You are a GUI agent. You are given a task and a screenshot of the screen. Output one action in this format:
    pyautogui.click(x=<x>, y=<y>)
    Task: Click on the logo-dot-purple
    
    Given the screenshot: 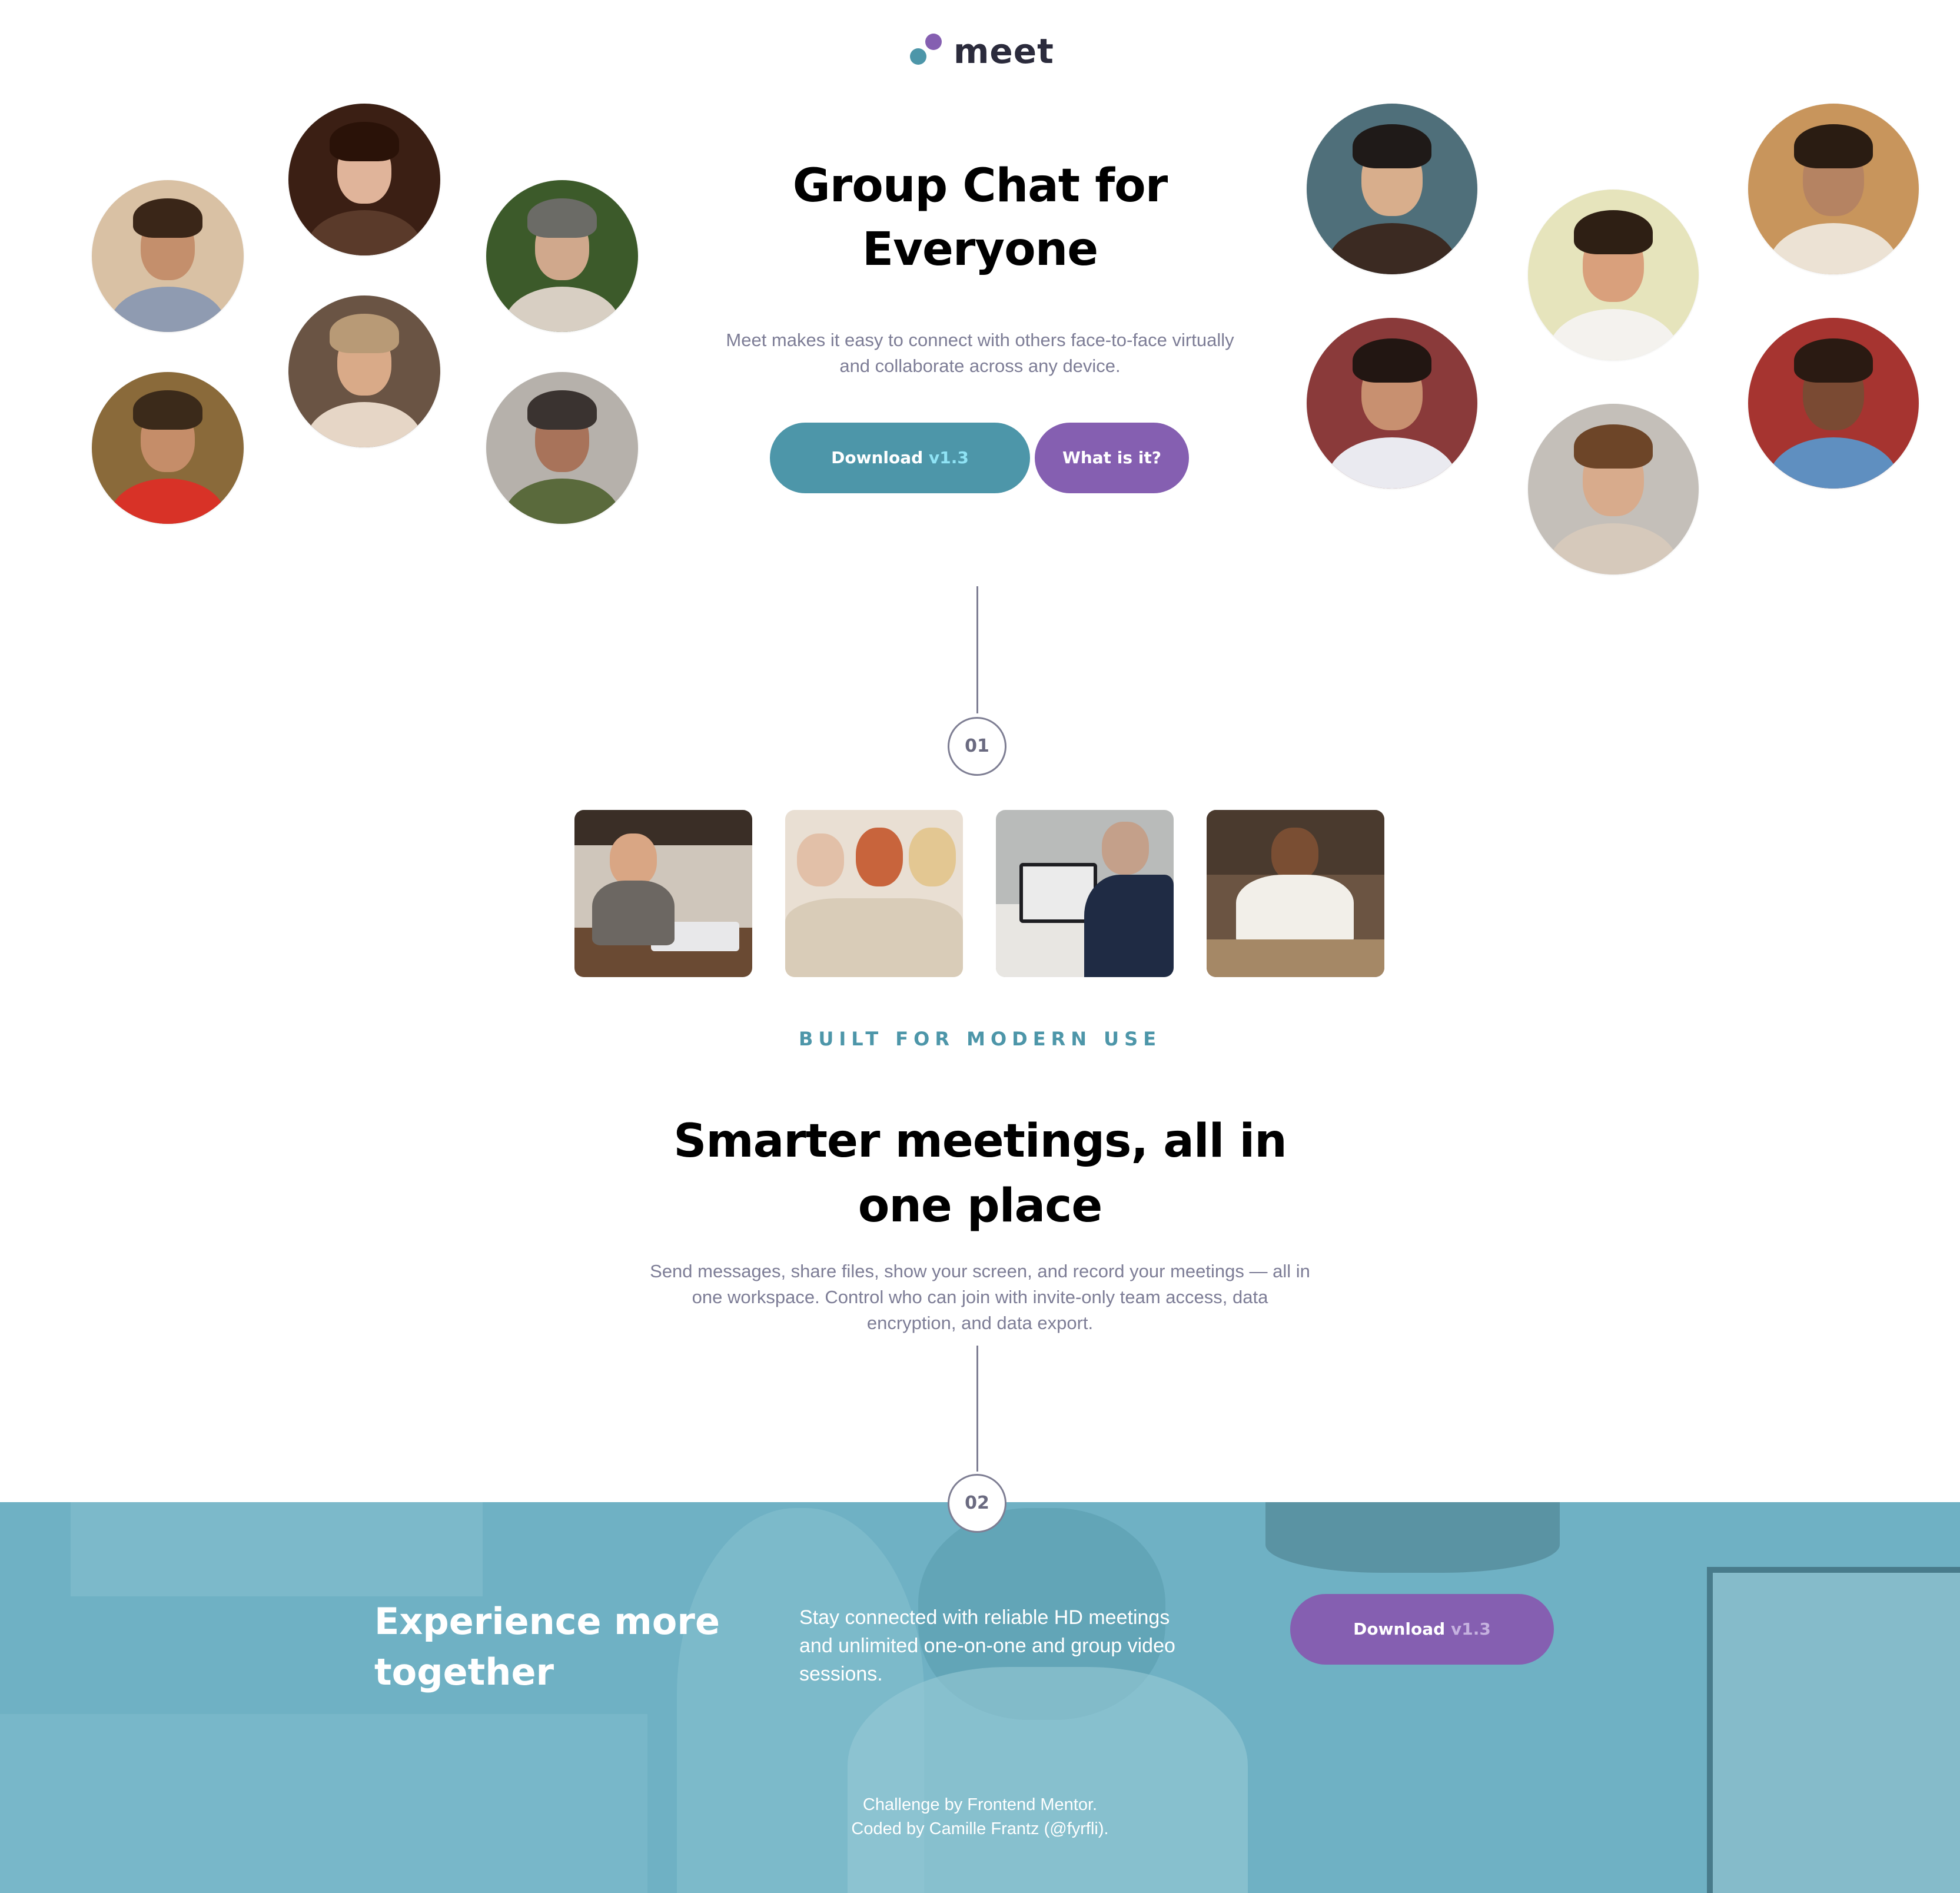 What is the action you would take?
    pyautogui.click(x=933, y=42)
    